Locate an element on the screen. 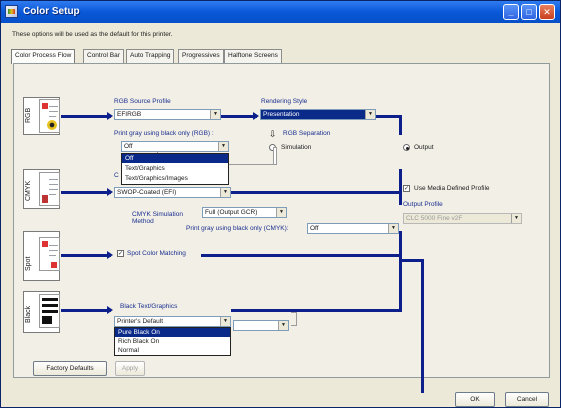  spot-side-label: Spot is located at coordinates (28, 263).